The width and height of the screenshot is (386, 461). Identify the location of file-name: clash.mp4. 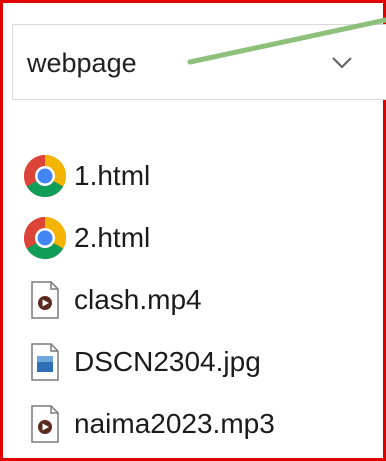
(138, 299).